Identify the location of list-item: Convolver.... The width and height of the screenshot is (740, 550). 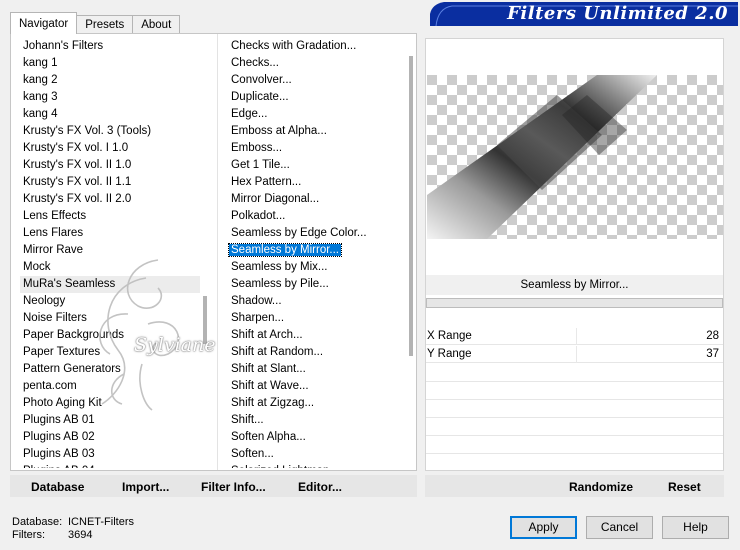
(320, 80).